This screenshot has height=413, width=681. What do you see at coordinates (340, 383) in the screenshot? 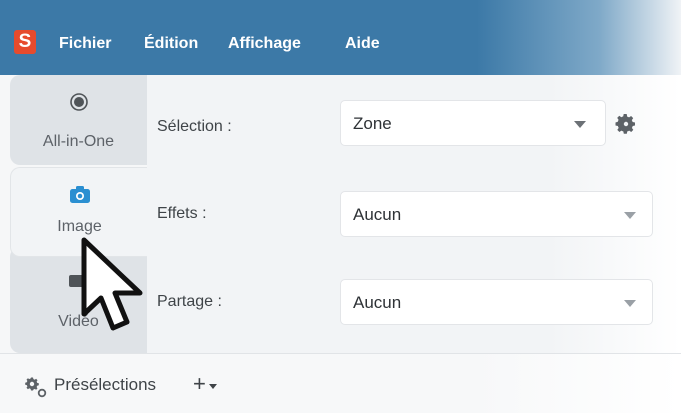
I see `presets-bar: Présélections +` at bounding box center [340, 383].